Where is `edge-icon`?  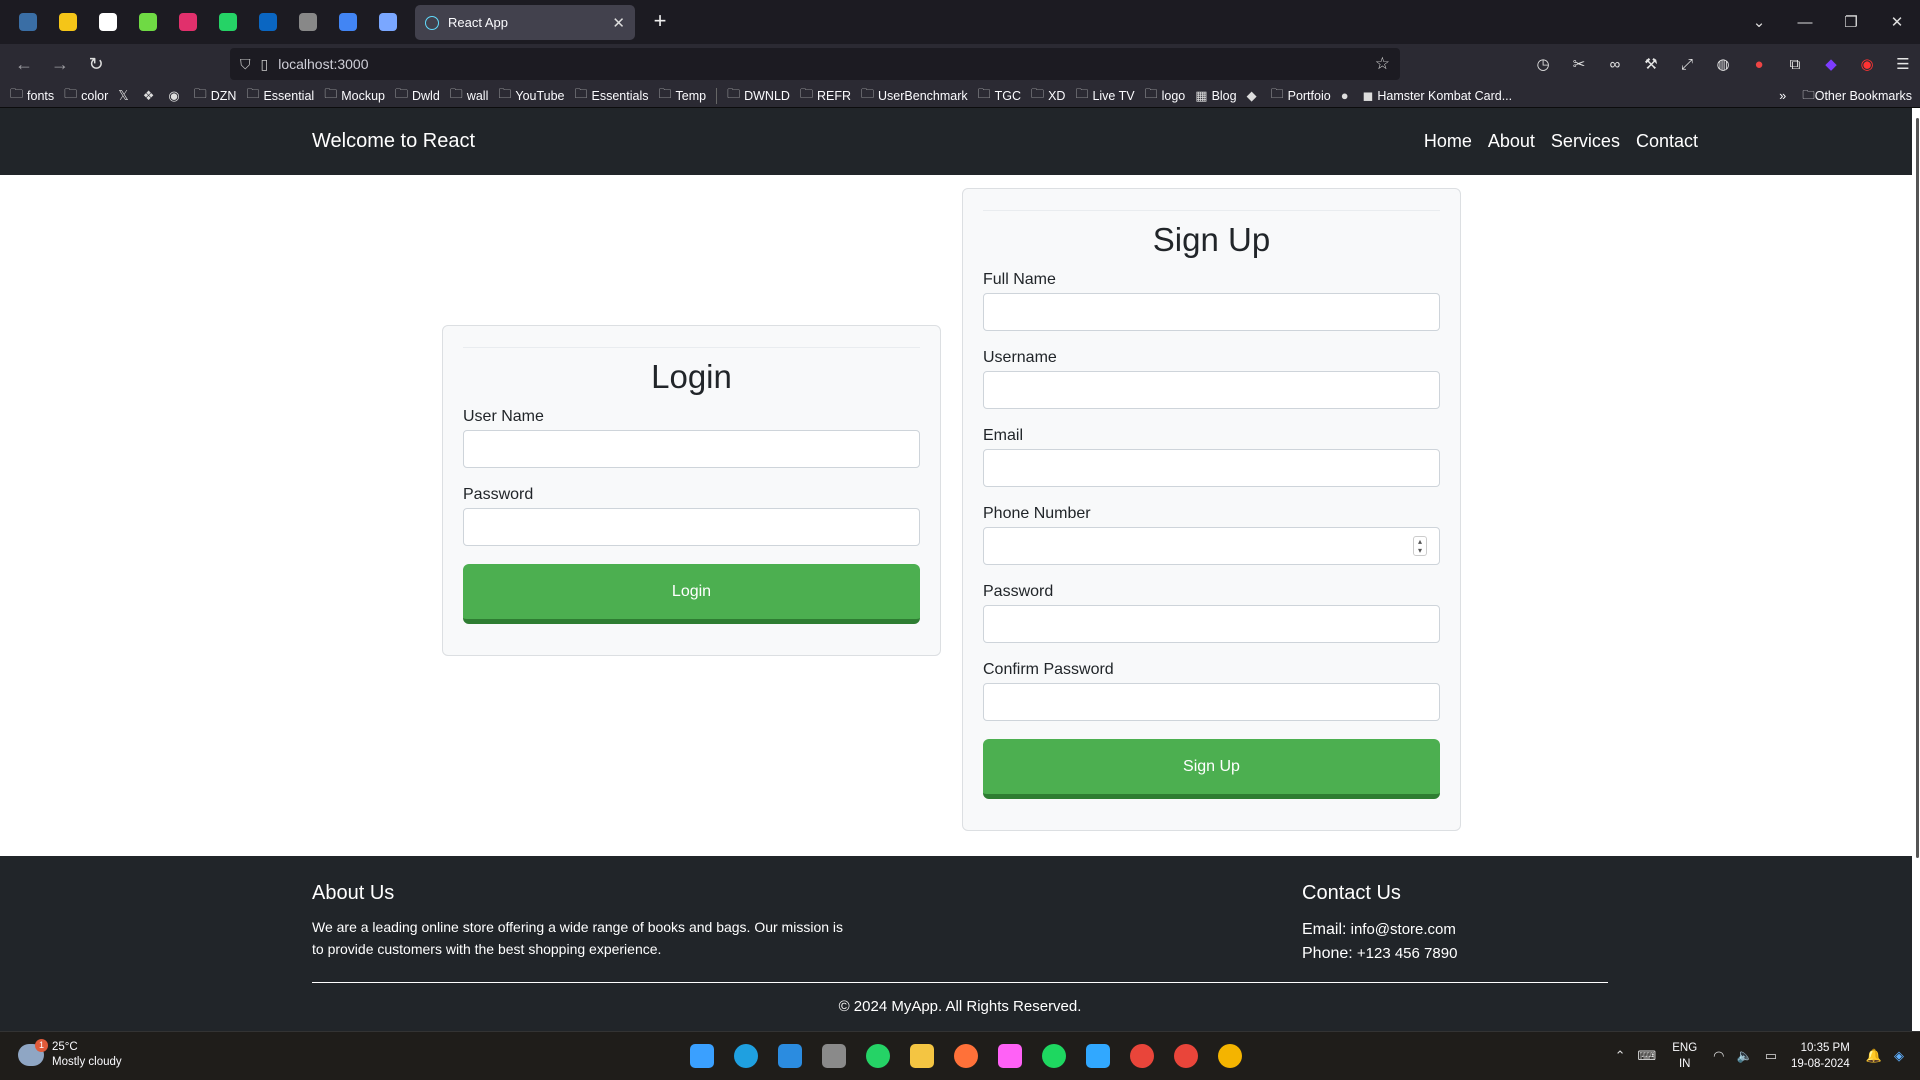
edge-icon is located at coordinates (746, 1056).